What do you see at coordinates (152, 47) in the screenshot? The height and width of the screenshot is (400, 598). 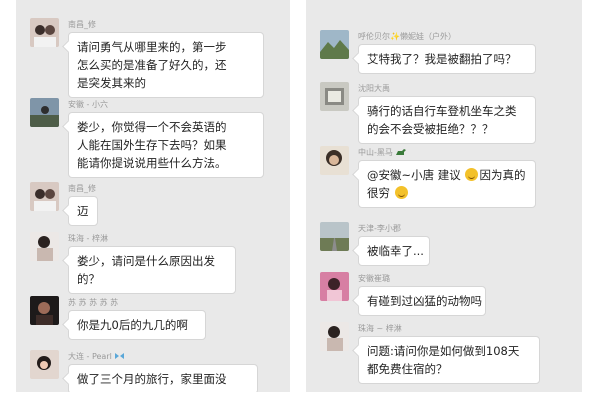 I see `message-line: 请问勇气从哪里来的，第一步` at bounding box center [152, 47].